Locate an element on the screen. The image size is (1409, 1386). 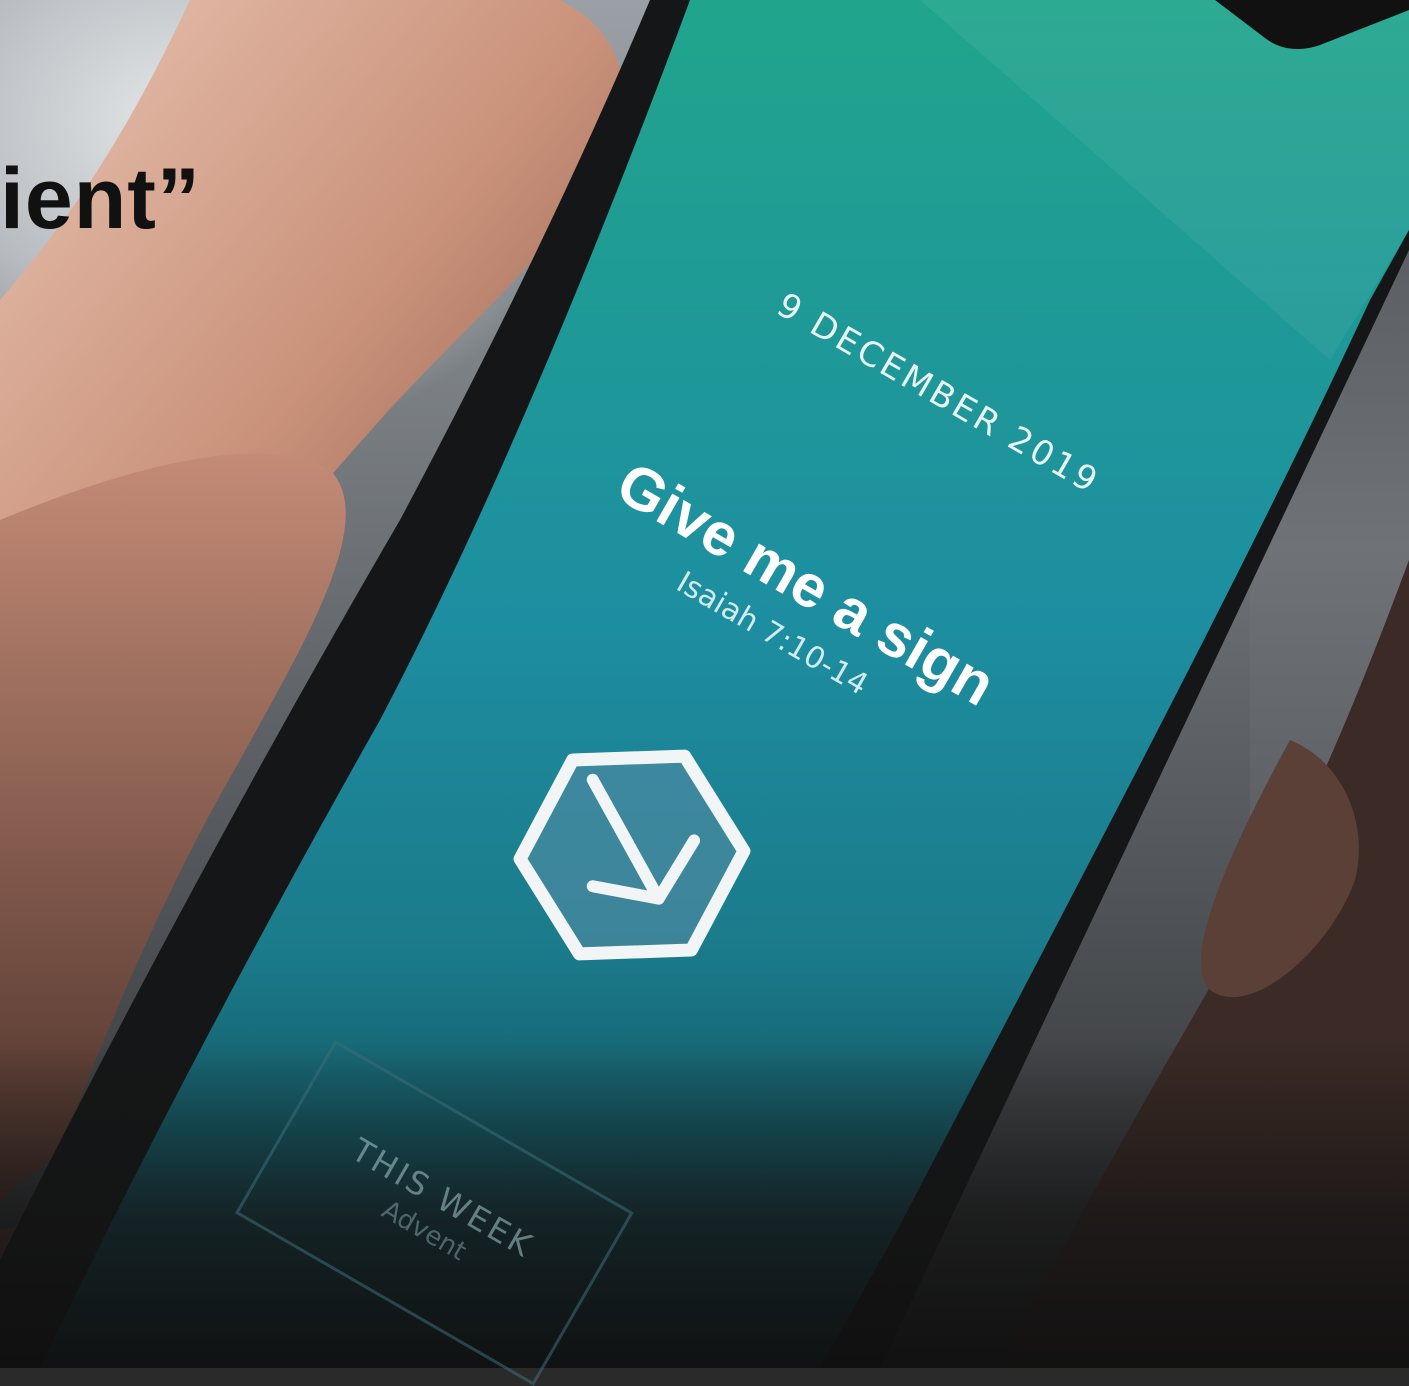
headline-text: ient” is located at coordinates (100, 199).